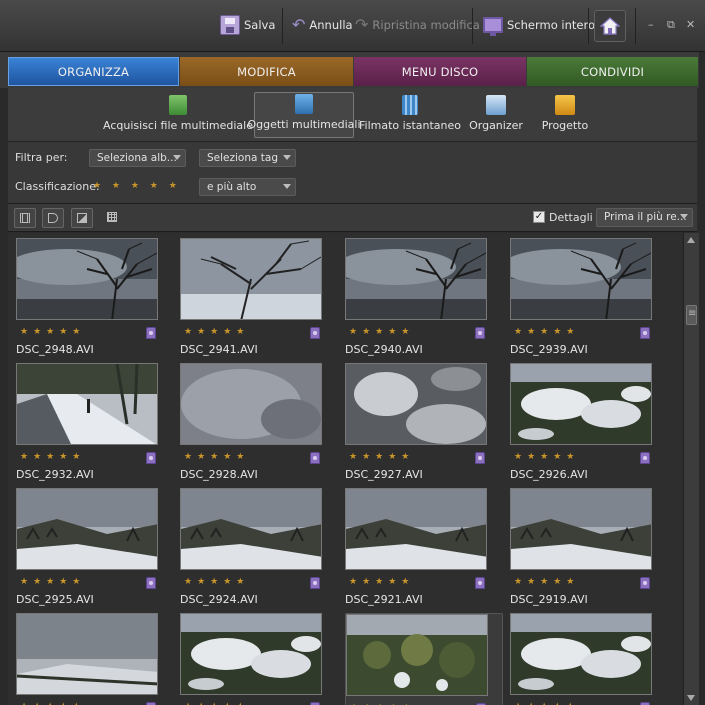 The image size is (705, 705). I want to click on save-button: Salva, so click(247, 25).